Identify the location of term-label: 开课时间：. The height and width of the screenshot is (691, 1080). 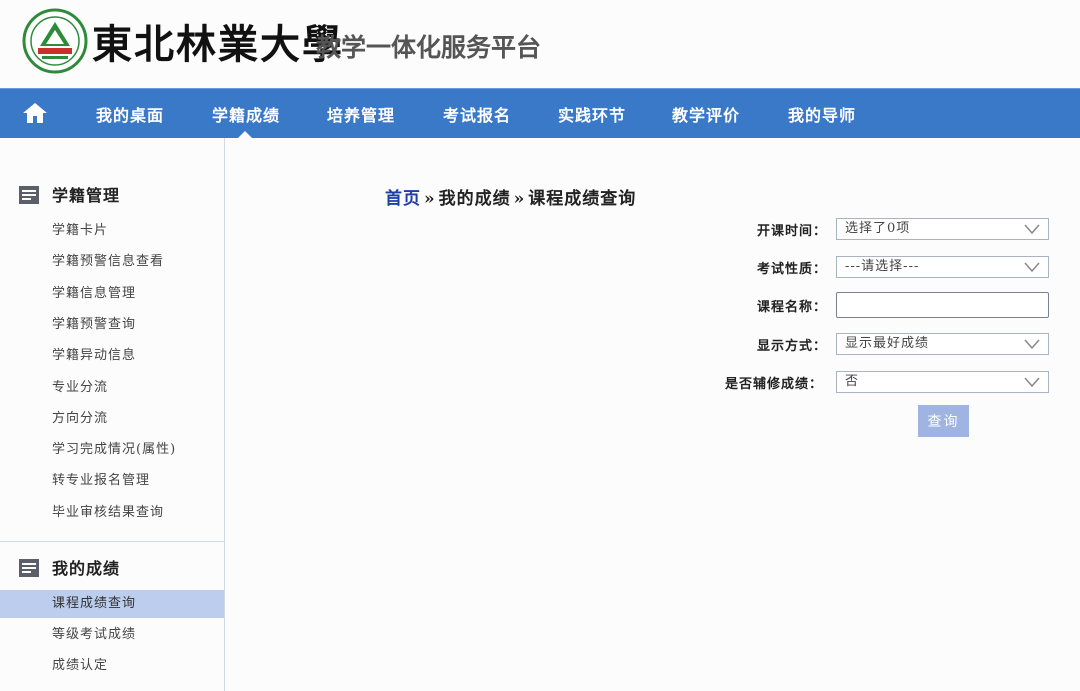
(792, 231).